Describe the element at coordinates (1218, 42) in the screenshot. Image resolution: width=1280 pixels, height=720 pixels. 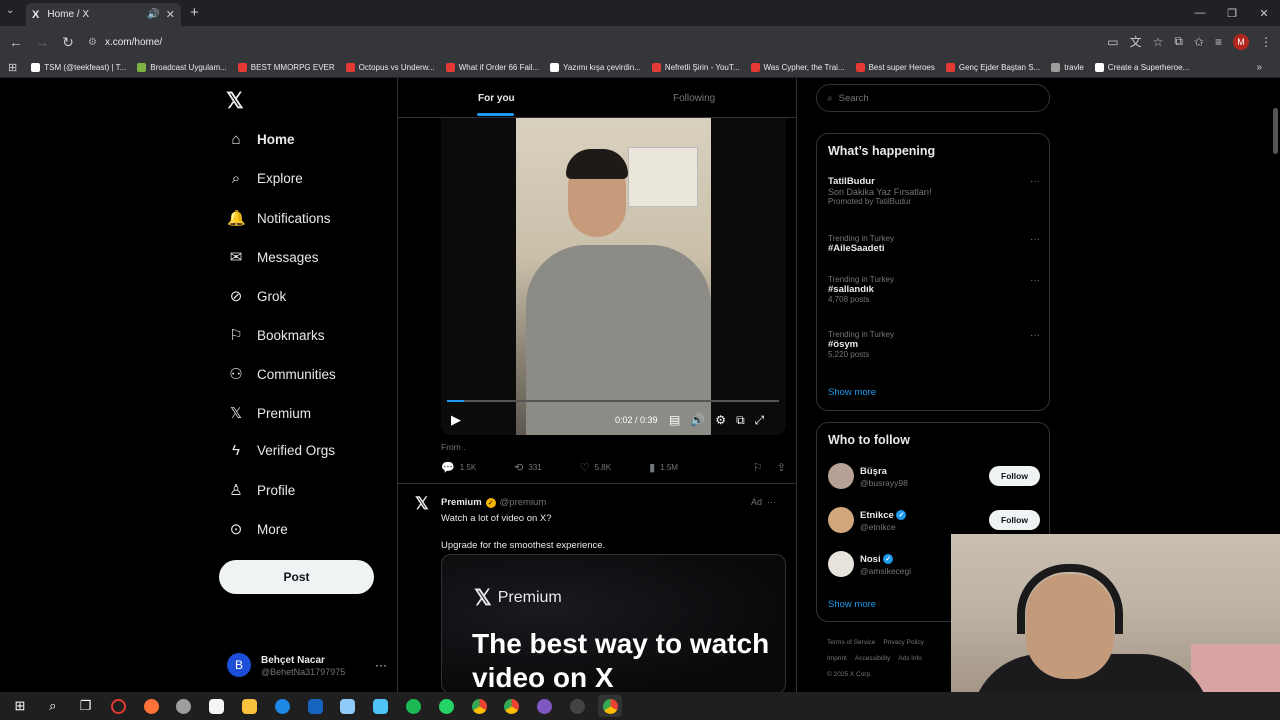
I see `media-icon: ≡` at that location.